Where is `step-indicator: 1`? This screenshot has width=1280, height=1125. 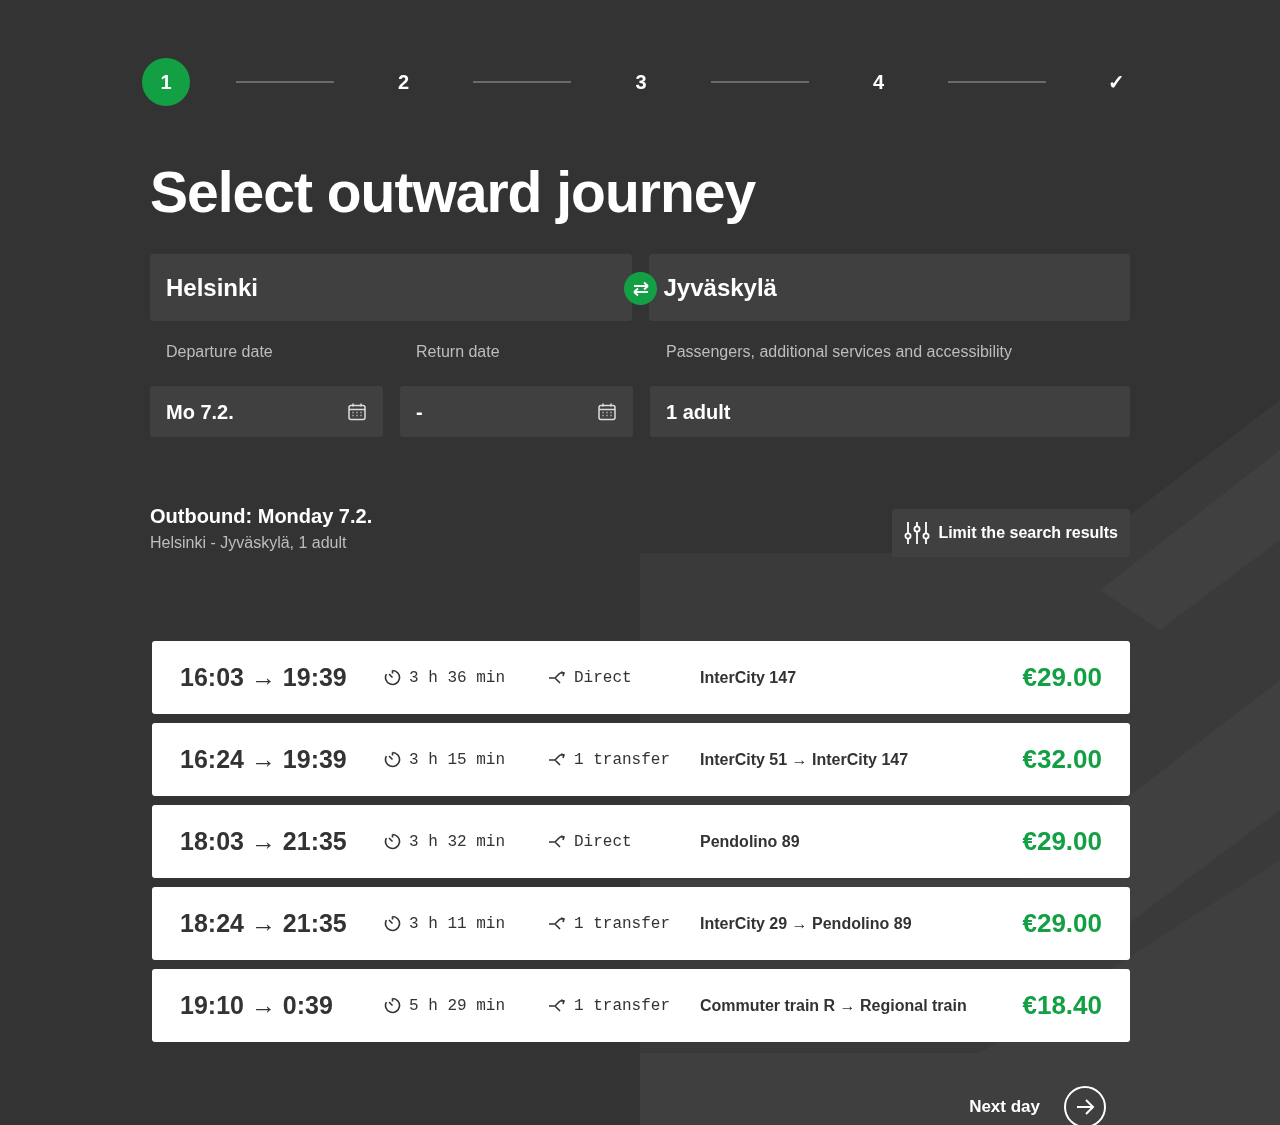
step-indicator: 1 is located at coordinates (166, 82).